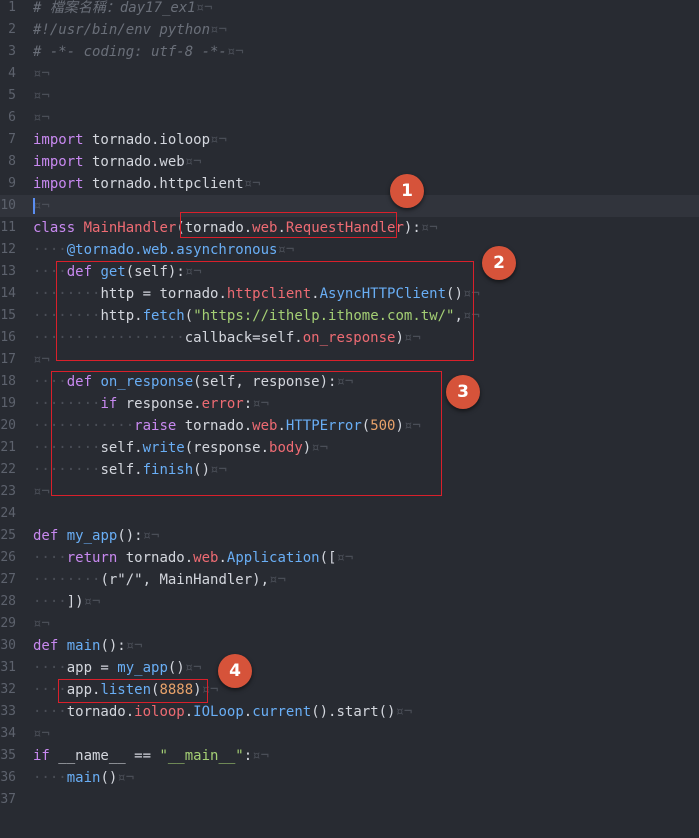 The image size is (699, 838). I want to click on line-number: 32, so click(8, 689).